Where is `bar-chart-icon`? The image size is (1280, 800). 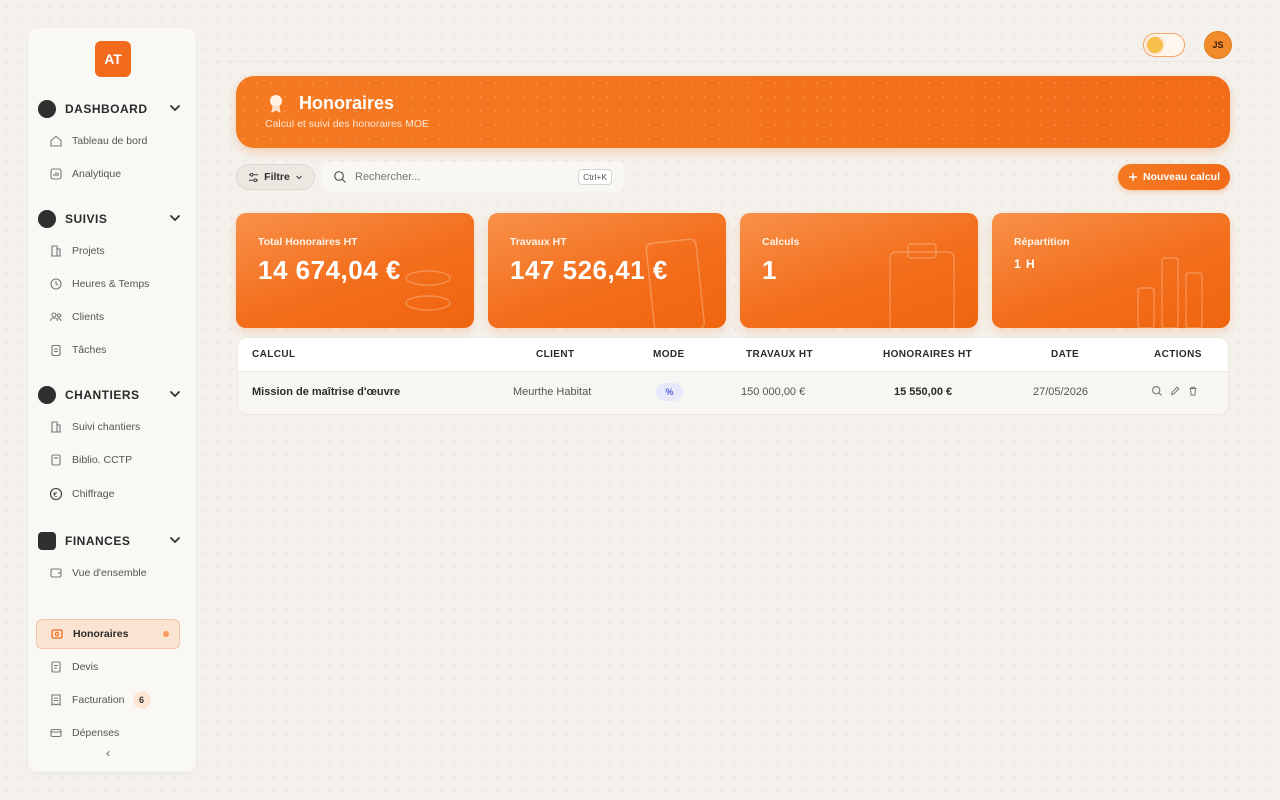
bar-chart-icon is located at coordinates (1170, 292).